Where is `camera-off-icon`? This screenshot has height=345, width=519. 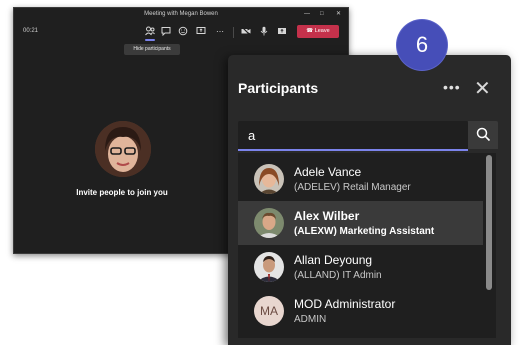 camera-off-icon is located at coordinates (246, 32).